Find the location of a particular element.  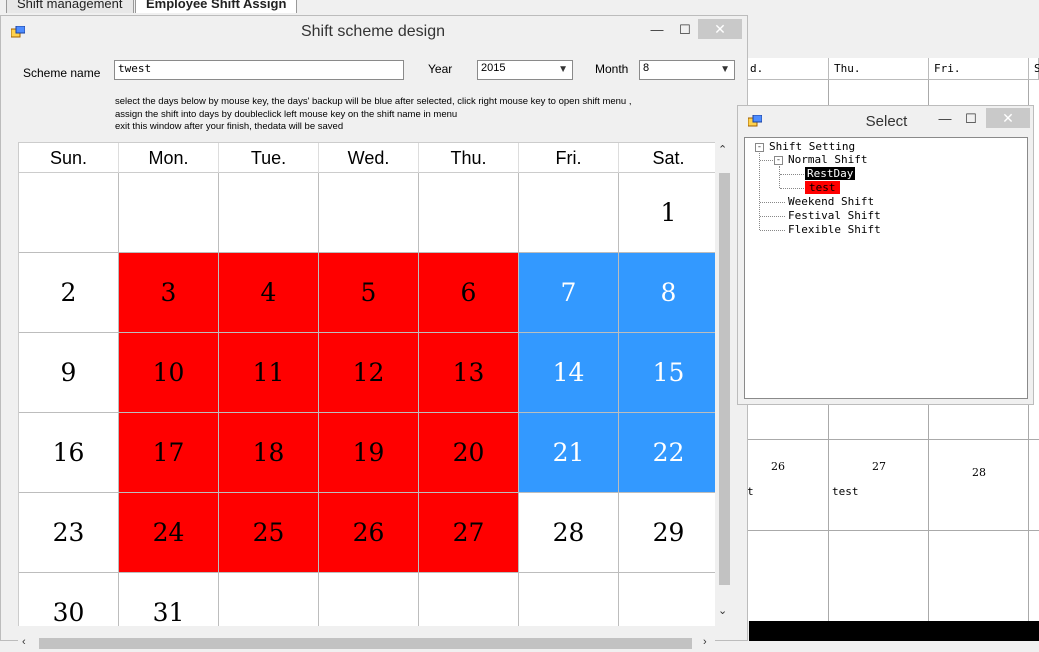

tree-node-restday: RestDay is located at coordinates (830, 173).